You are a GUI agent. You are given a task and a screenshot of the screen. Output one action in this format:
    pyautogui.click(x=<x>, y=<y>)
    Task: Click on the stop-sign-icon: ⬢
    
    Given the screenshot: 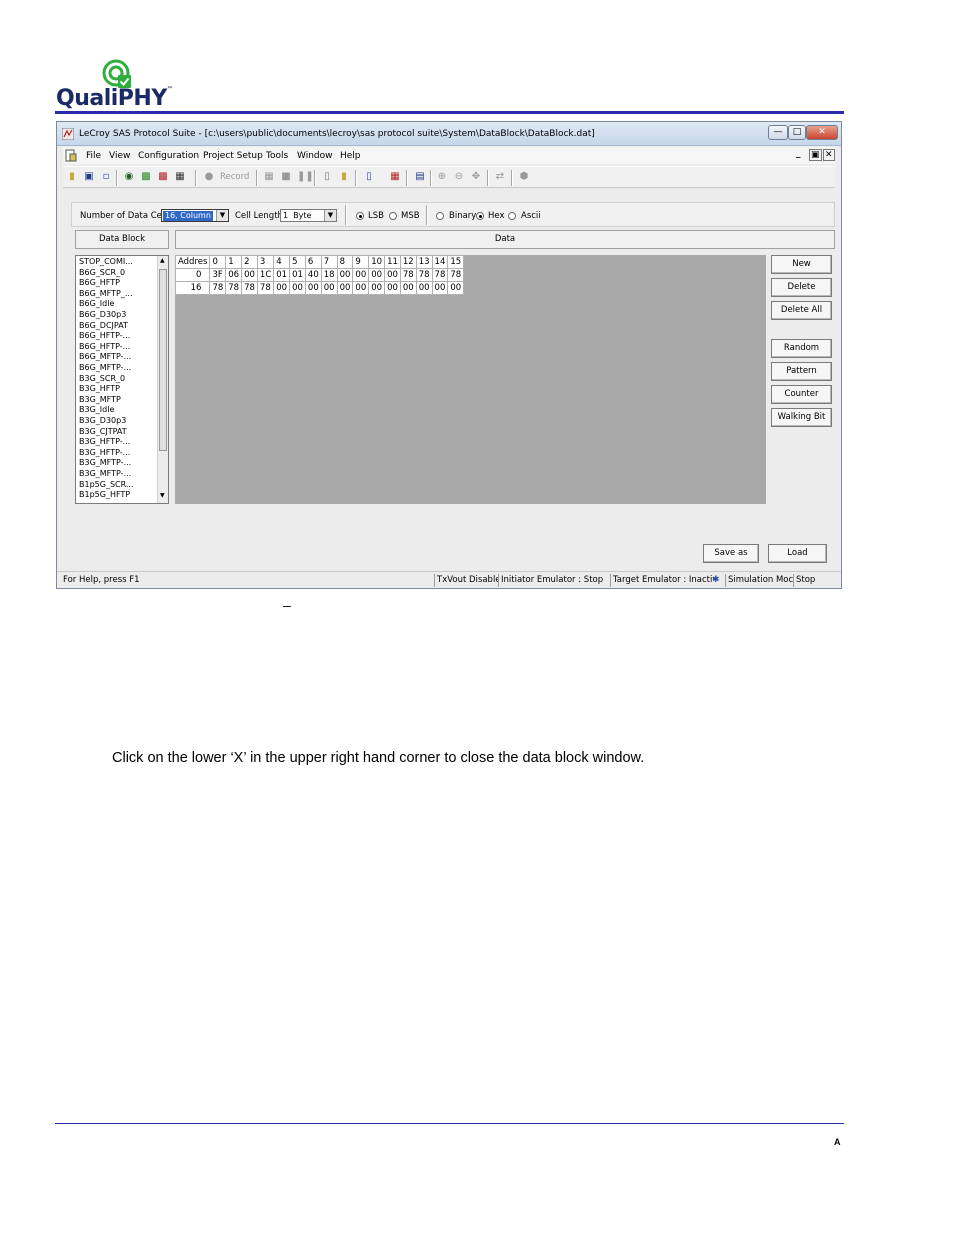 What is the action you would take?
    pyautogui.click(x=524, y=177)
    